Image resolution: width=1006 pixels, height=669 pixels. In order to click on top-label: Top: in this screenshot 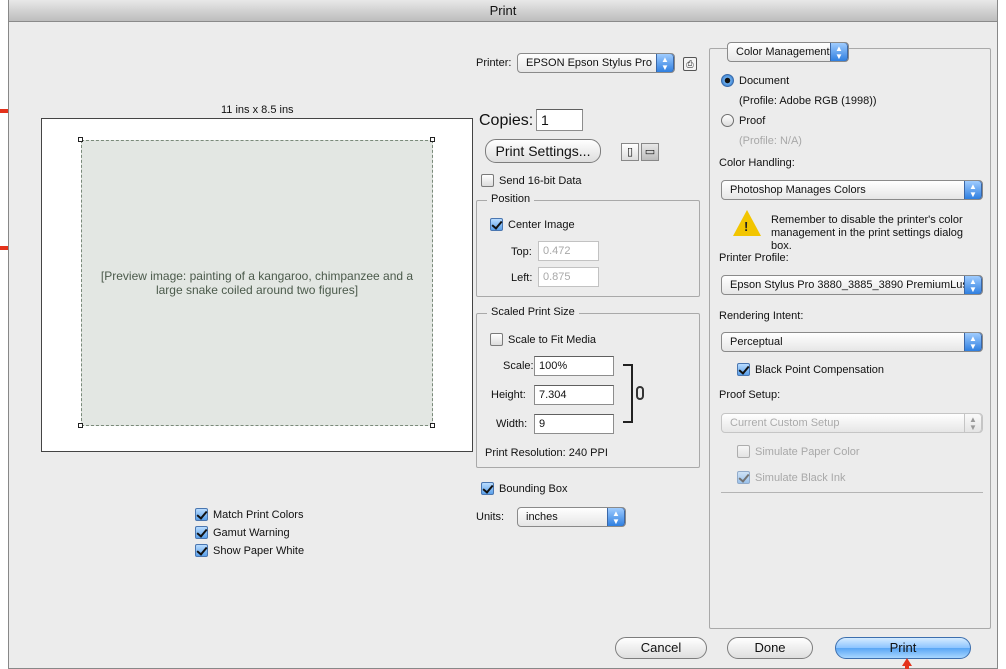, I will do `click(521, 252)`.